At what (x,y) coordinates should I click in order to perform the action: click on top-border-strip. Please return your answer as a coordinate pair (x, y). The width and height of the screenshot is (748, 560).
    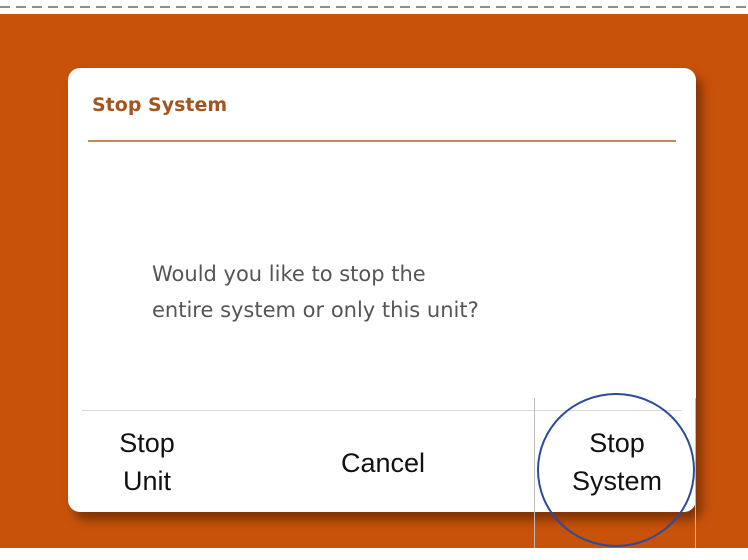
    Looking at the image, I should click on (374, 7).